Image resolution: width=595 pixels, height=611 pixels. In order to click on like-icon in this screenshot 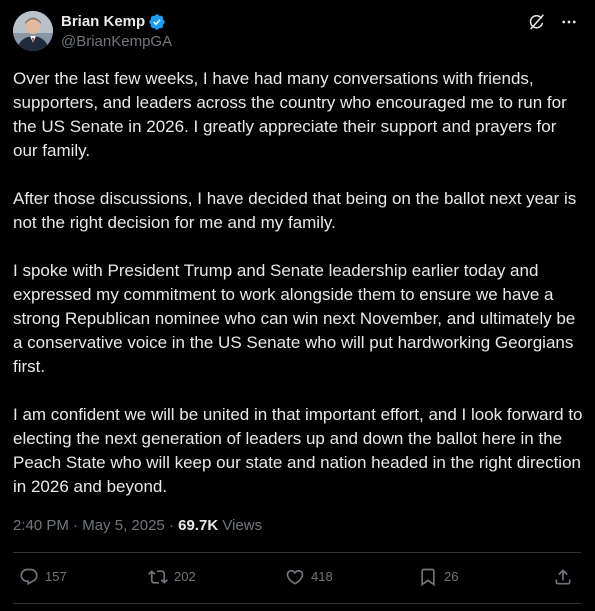, I will do `click(295, 577)`.